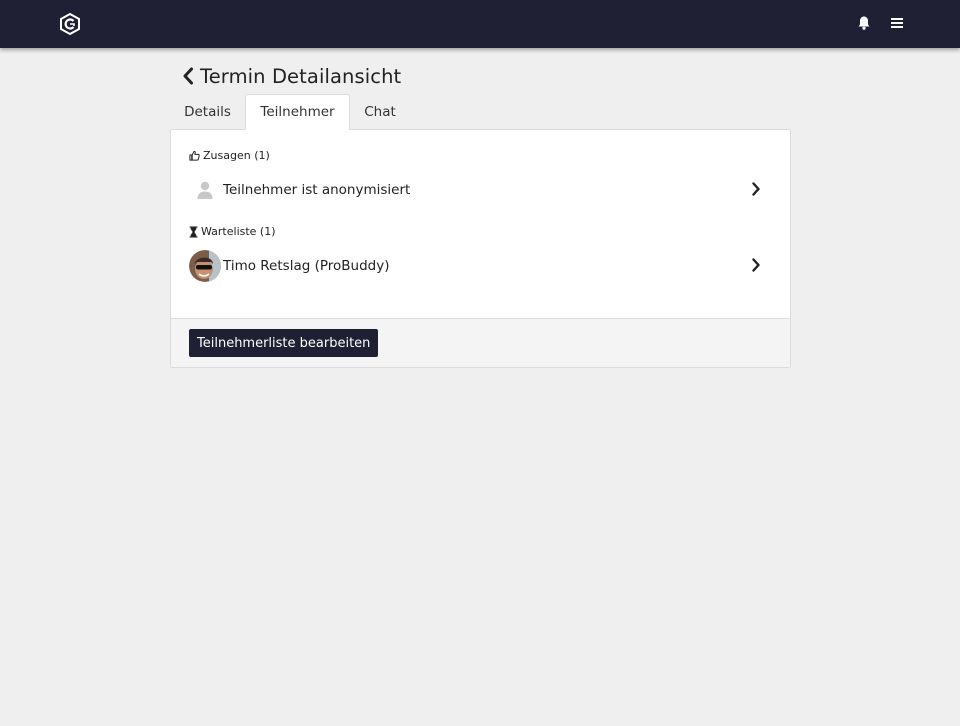 This screenshot has height=726, width=960. What do you see at coordinates (193, 231) in the screenshot?
I see `hourglass-icon` at bounding box center [193, 231].